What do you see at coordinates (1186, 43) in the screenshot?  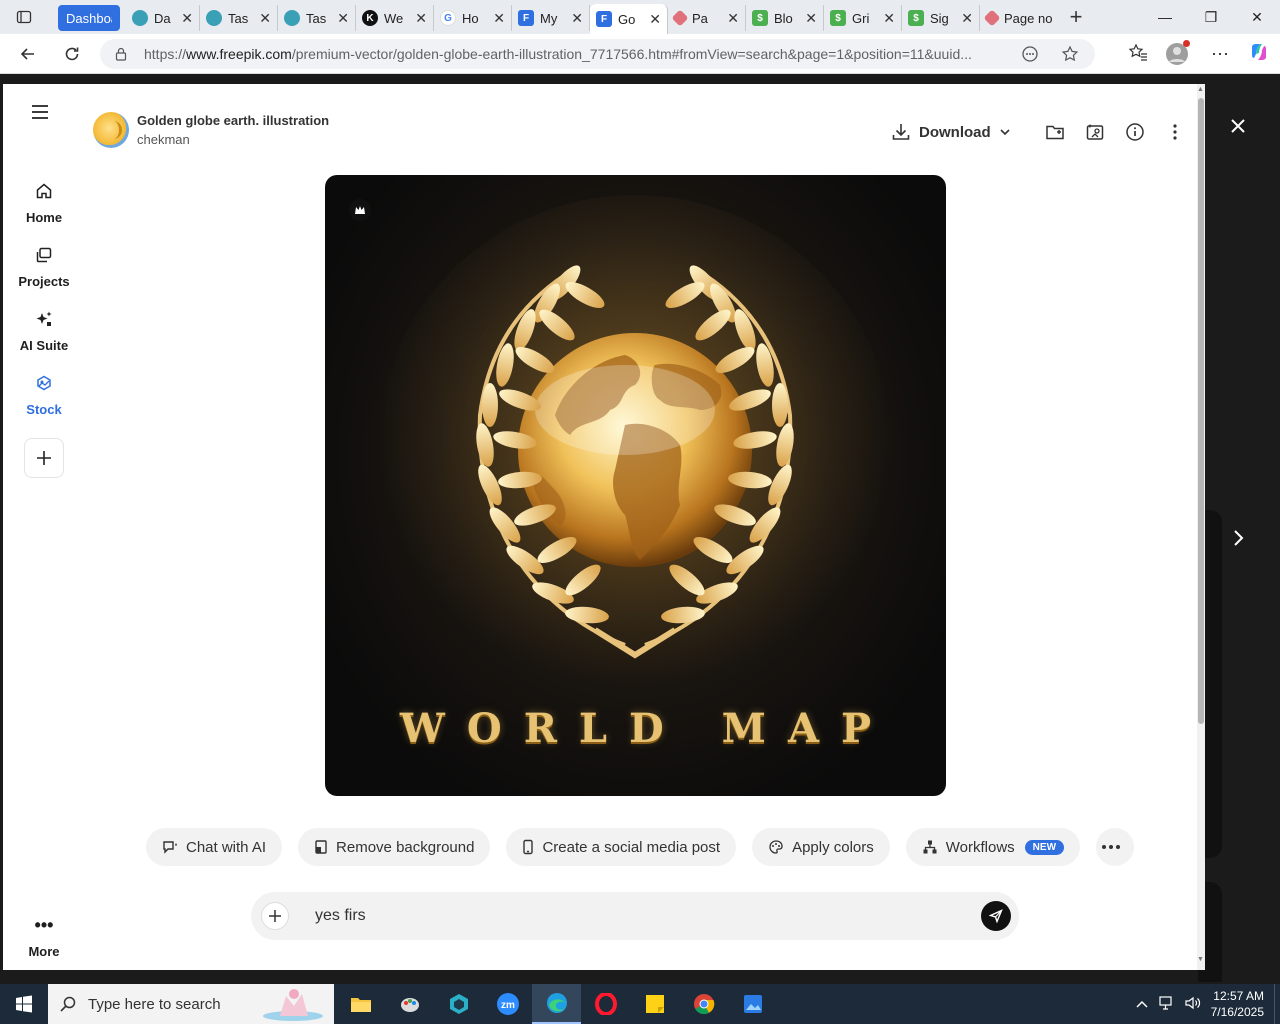 I see `notification-dot` at bounding box center [1186, 43].